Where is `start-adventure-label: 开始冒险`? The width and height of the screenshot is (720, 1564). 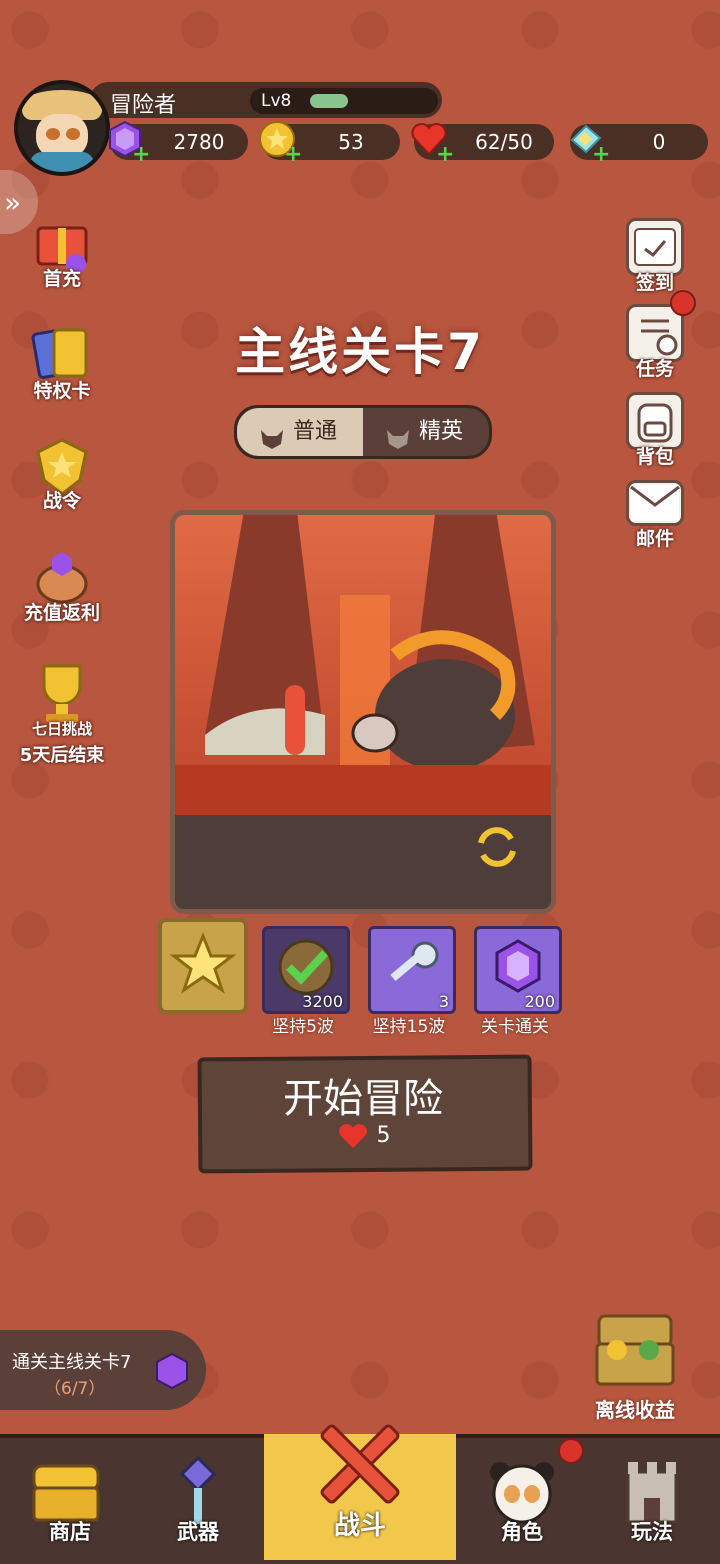
start-adventure-label: 开始冒险 is located at coordinates (363, 1099).